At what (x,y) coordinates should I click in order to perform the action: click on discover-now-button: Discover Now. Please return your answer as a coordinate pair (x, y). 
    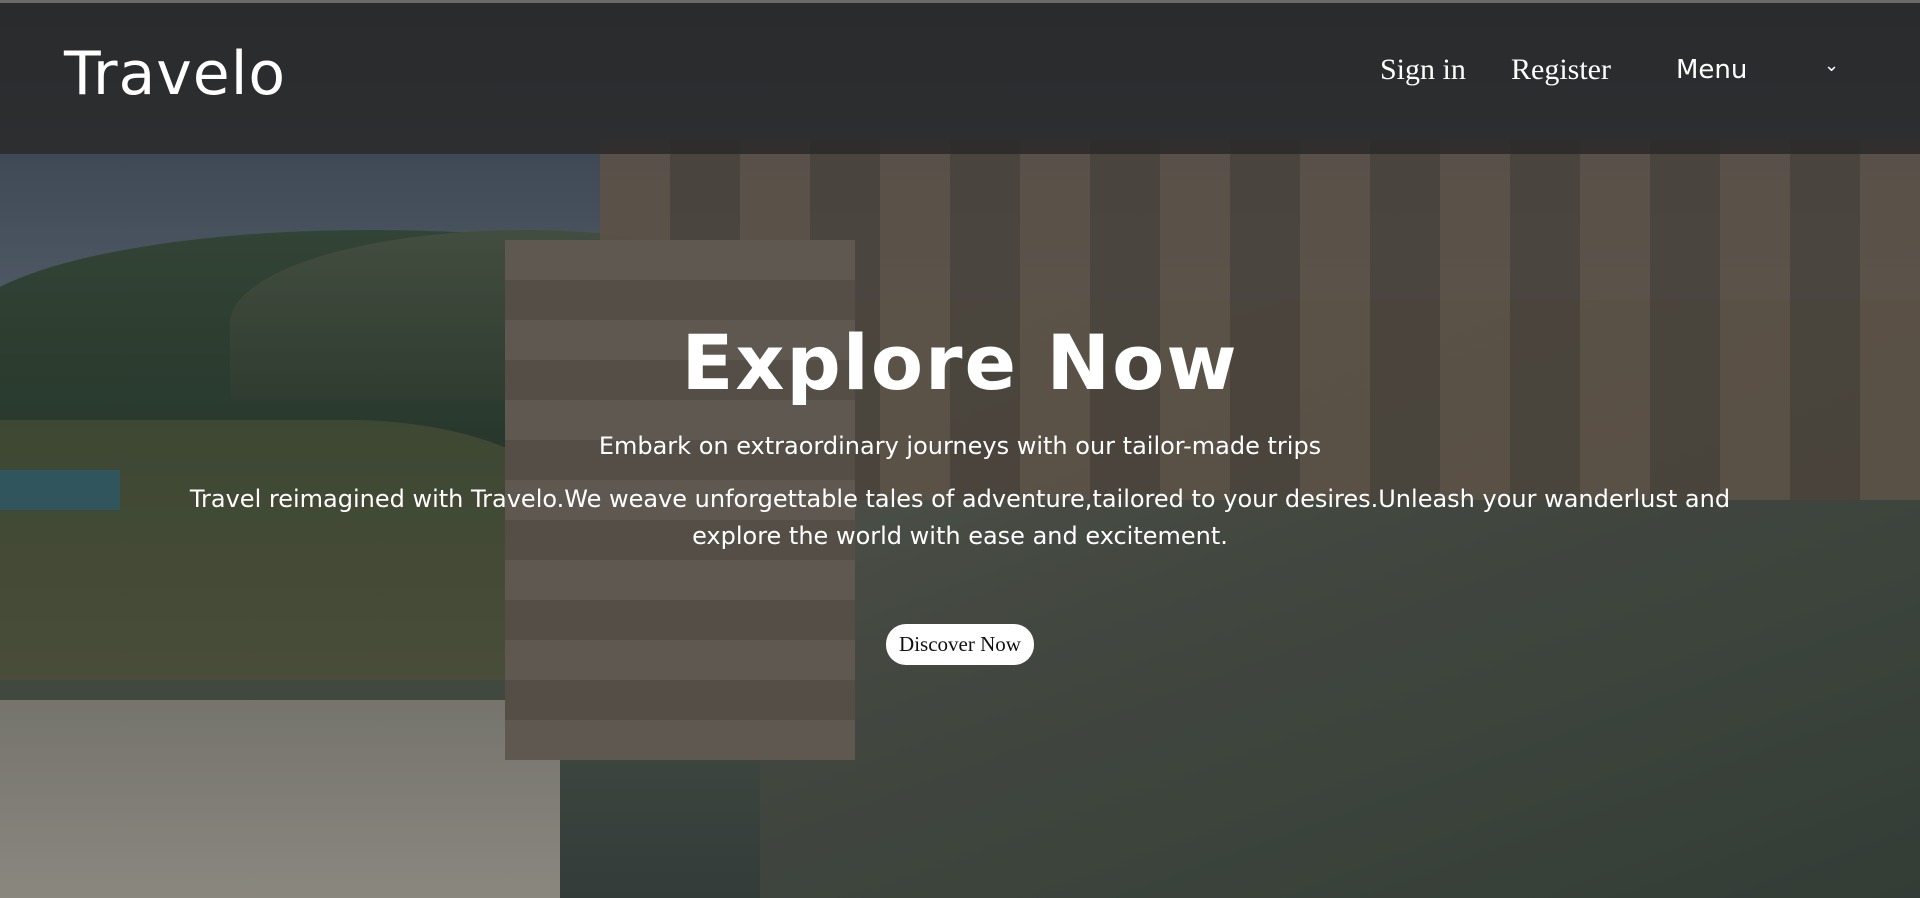
    Looking at the image, I should click on (960, 644).